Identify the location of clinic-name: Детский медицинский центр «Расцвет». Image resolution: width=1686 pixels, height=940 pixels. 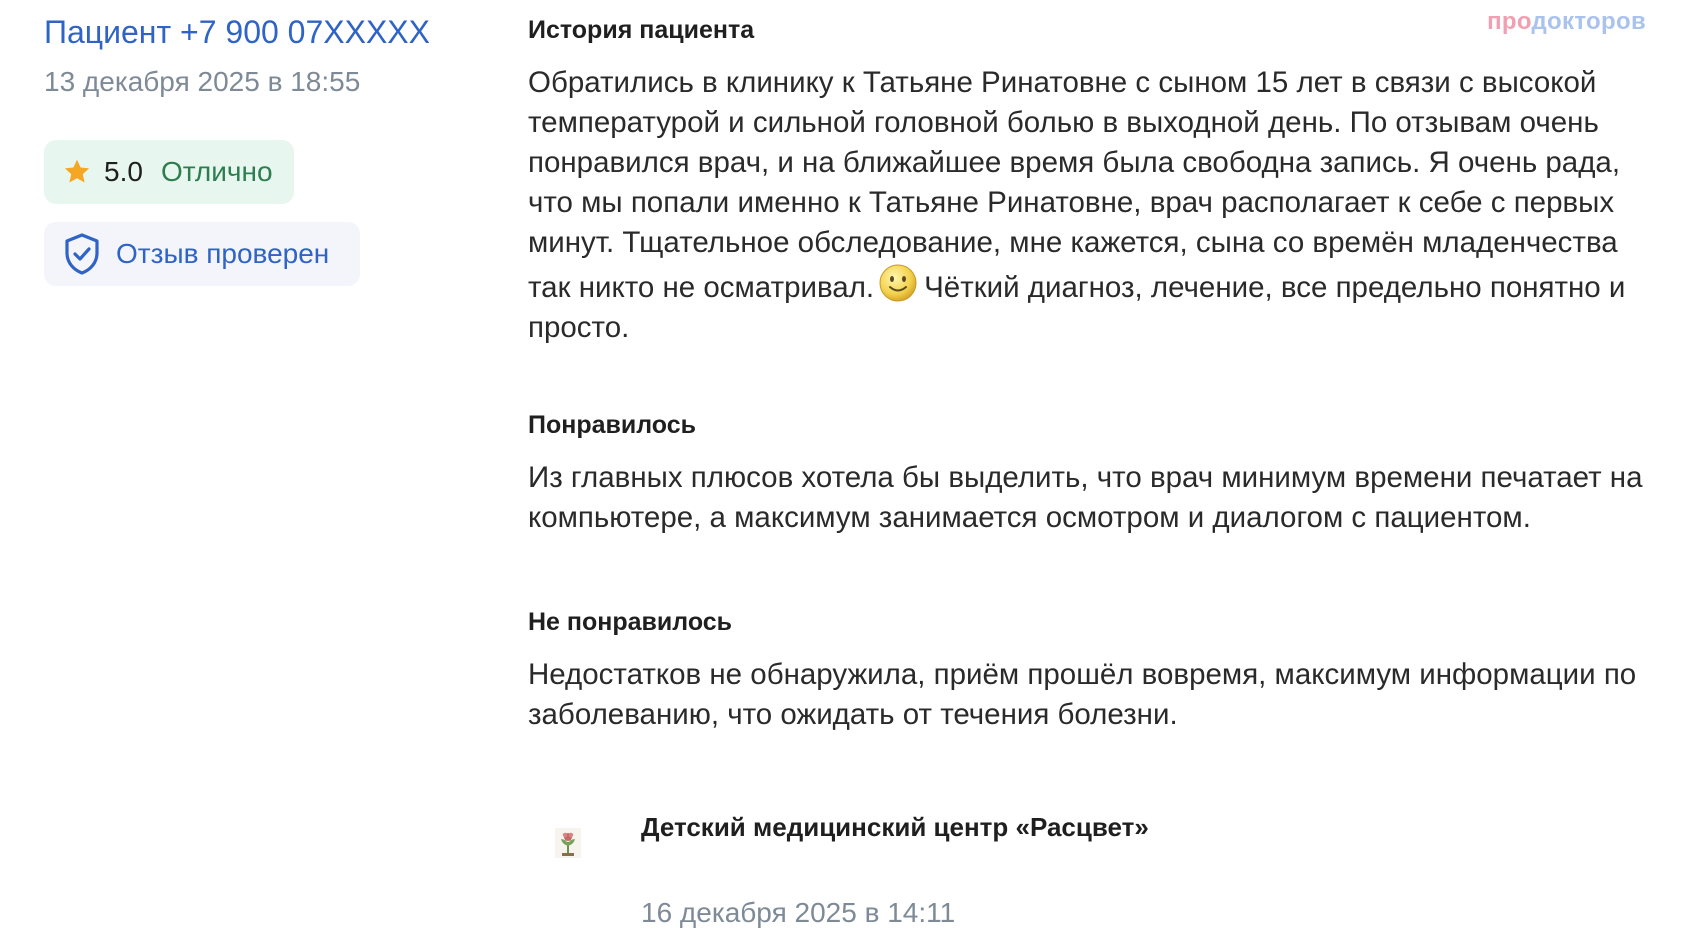
(895, 827).